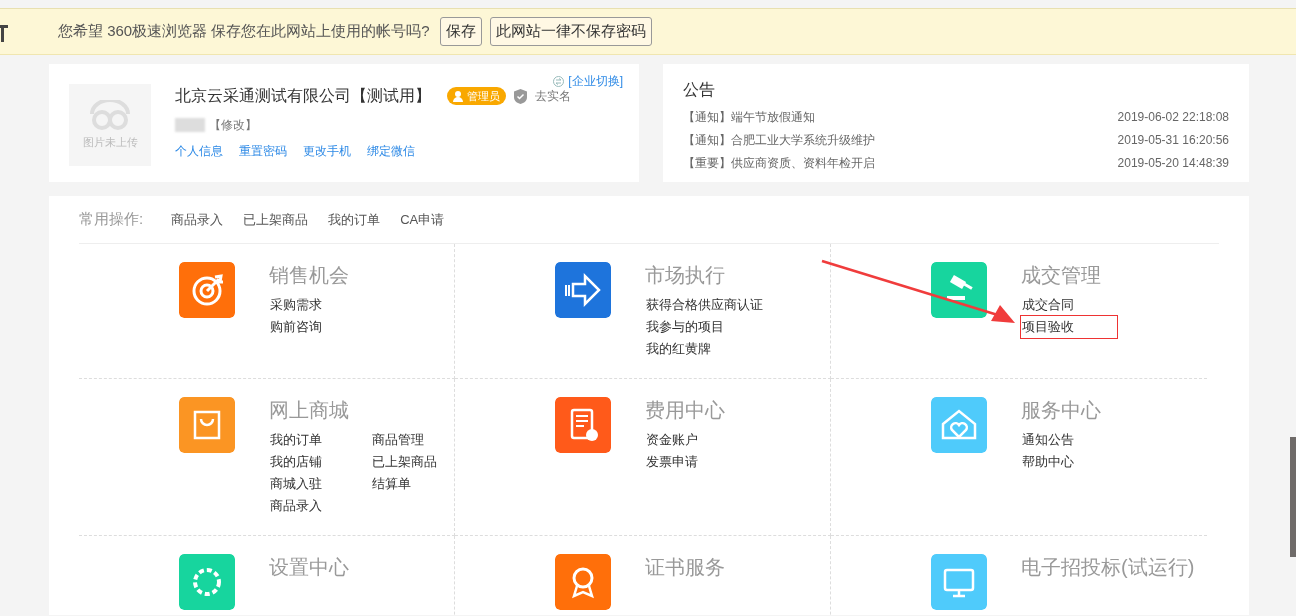 The width and height of the screenshot is (1296, 616). I want to click on module-link: 我的店铺, so click(296, 462).